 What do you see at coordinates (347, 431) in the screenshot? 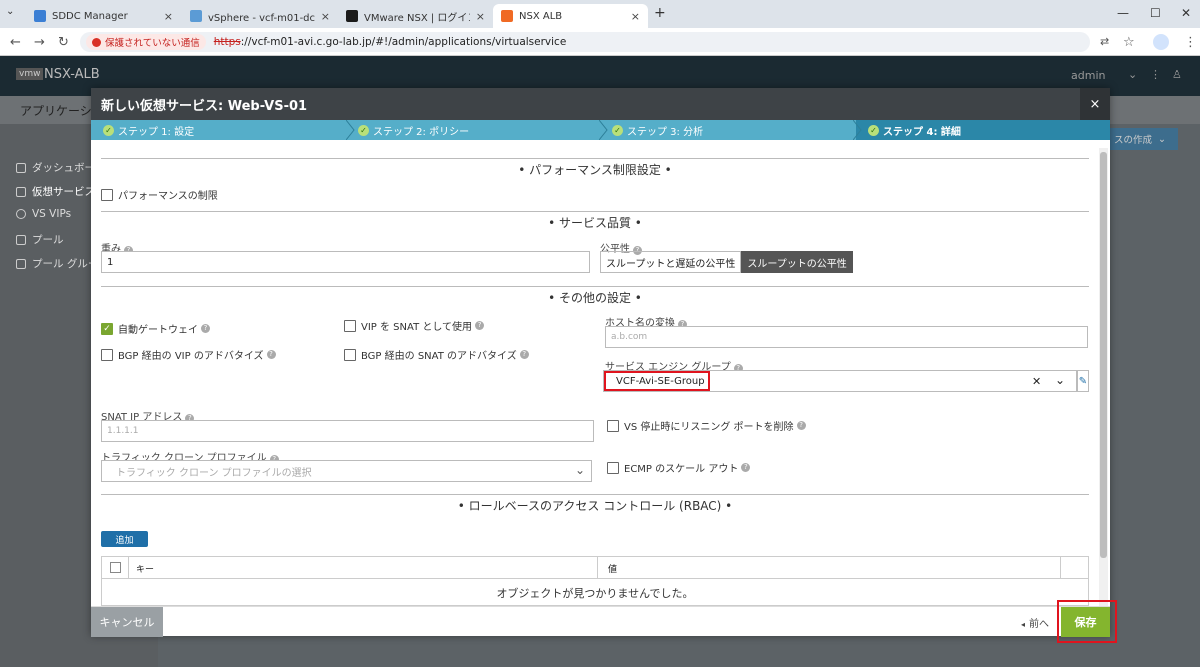
I see `snat-ip-input: 1.1.1.1` at bounding box center [347, 431].